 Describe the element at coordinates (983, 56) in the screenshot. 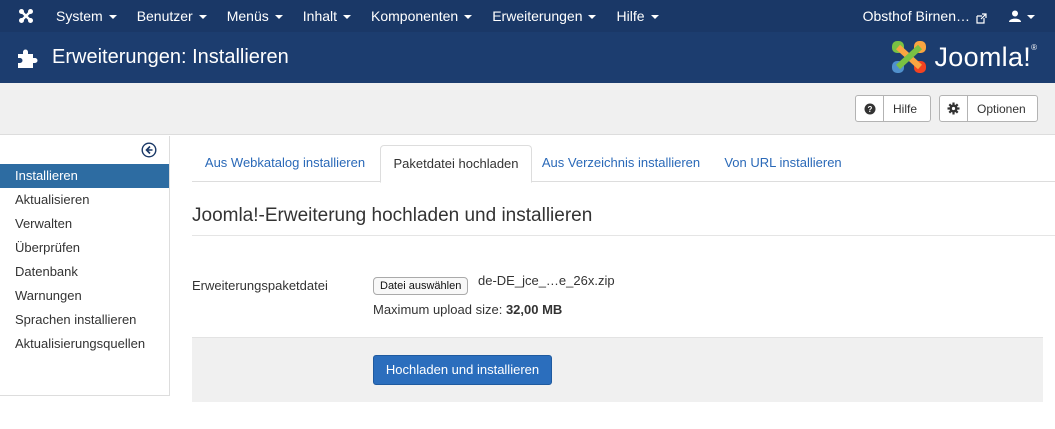

I see `brand-name: Joomla!` at that location.